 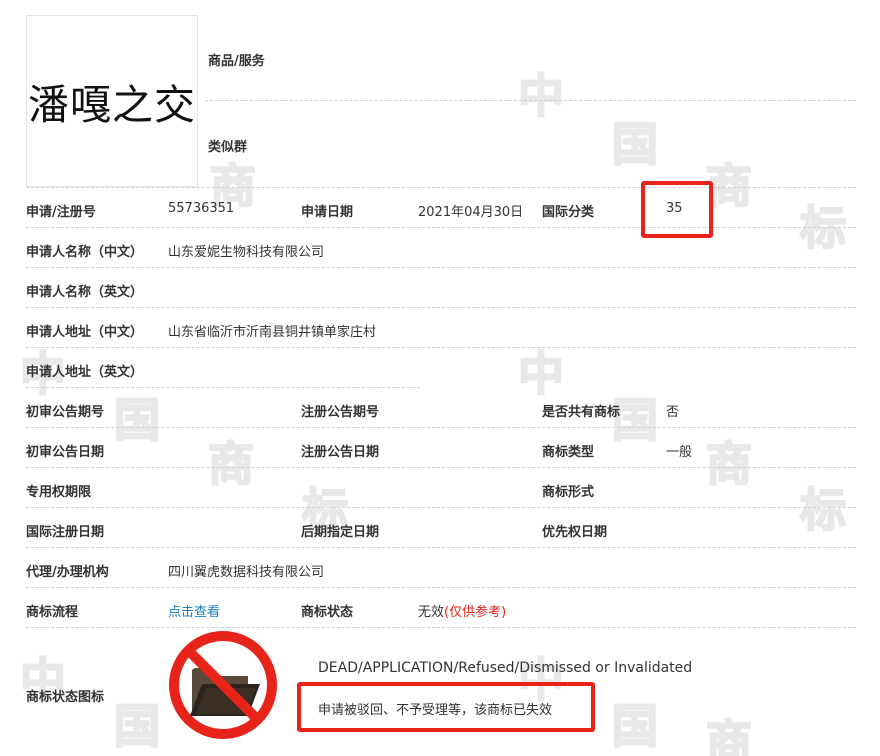 I want to click on row-applicant-en: 申请人名称（英文）, so click(x=441, y=288).